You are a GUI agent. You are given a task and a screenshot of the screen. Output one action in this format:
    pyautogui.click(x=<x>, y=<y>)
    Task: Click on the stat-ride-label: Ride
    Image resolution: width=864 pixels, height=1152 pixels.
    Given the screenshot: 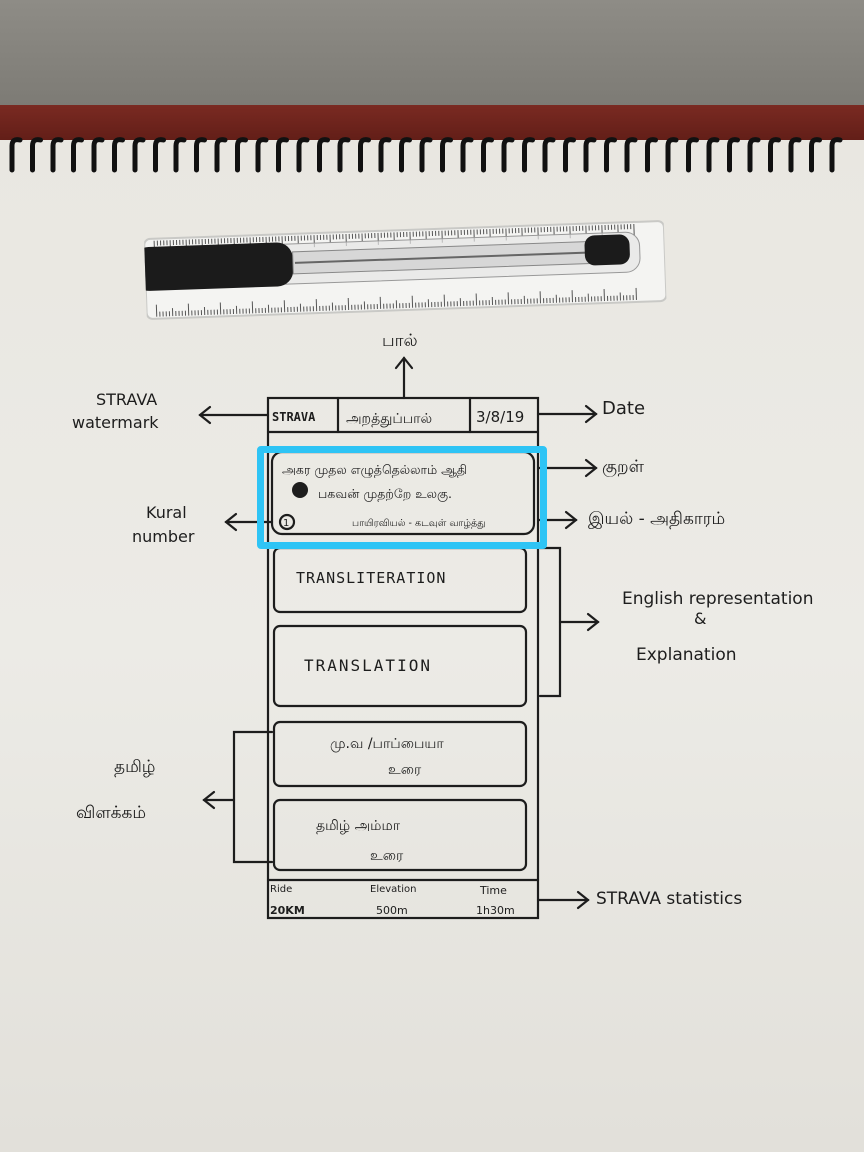 What is the action you would take?
    pyautogui.click(x=281, y=889)
    